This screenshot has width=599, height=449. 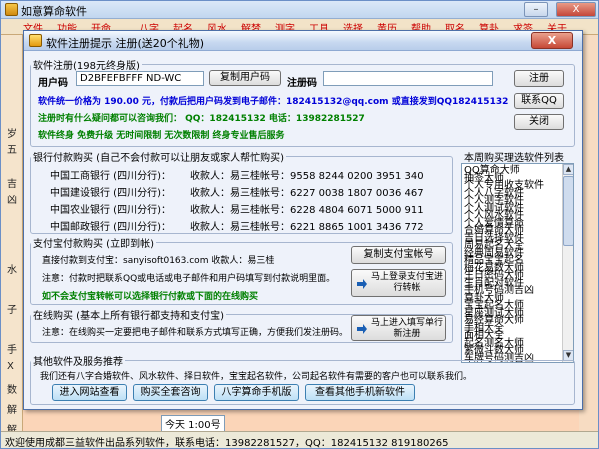 I want to click on dialog-title: 软件注册提示 注册(送20个礼物), so click(x=125, y=43).